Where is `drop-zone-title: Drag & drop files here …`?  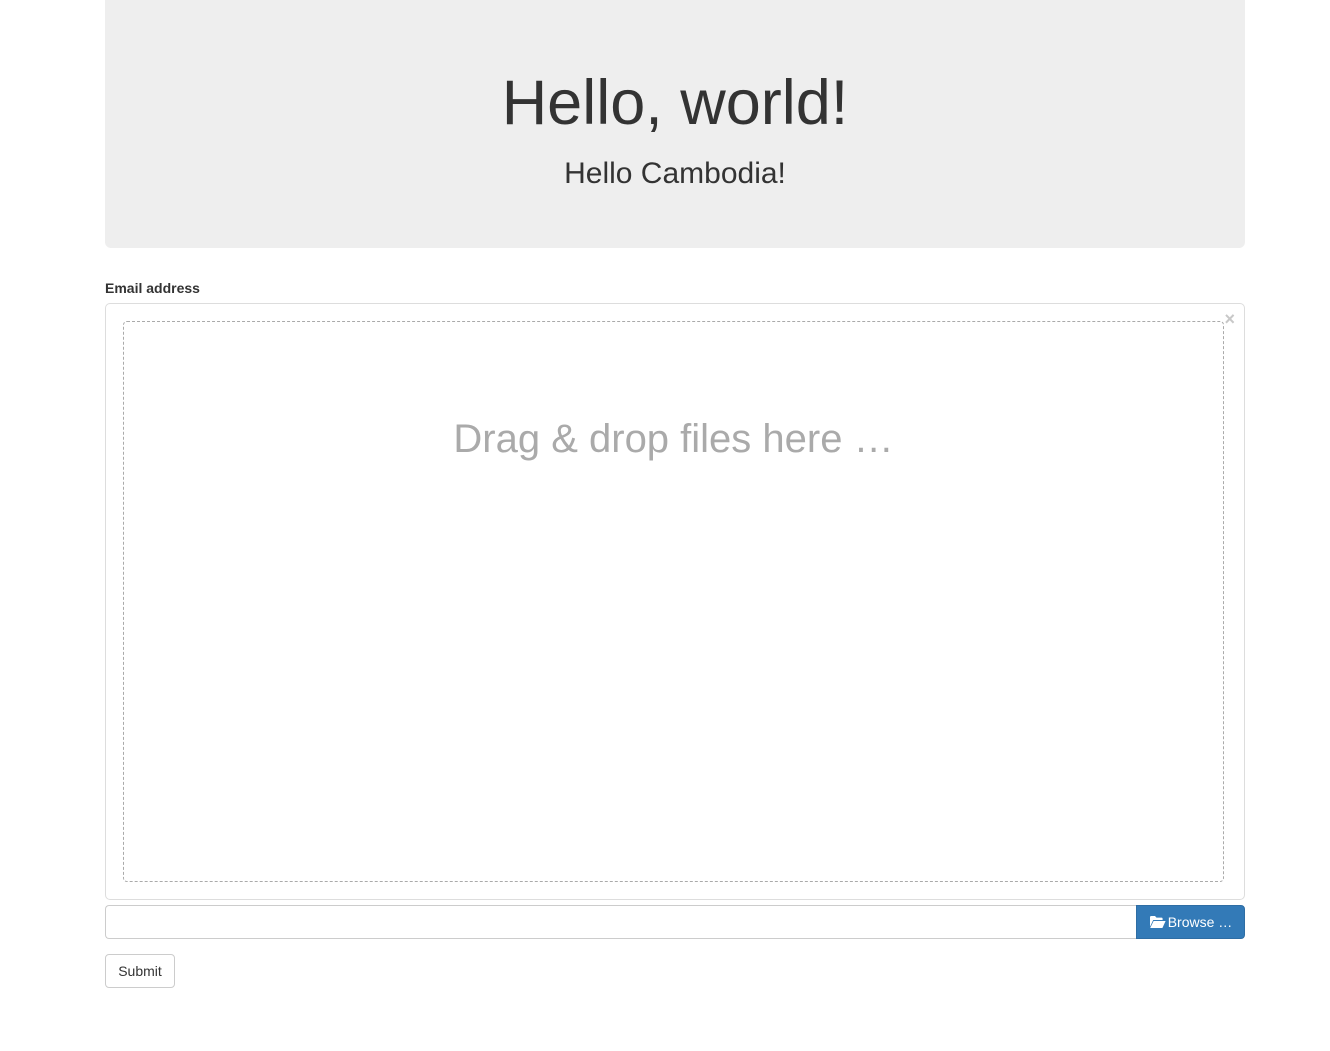 drop-zone-title: Drag & drop files here … is located at coordinates (673, 439).